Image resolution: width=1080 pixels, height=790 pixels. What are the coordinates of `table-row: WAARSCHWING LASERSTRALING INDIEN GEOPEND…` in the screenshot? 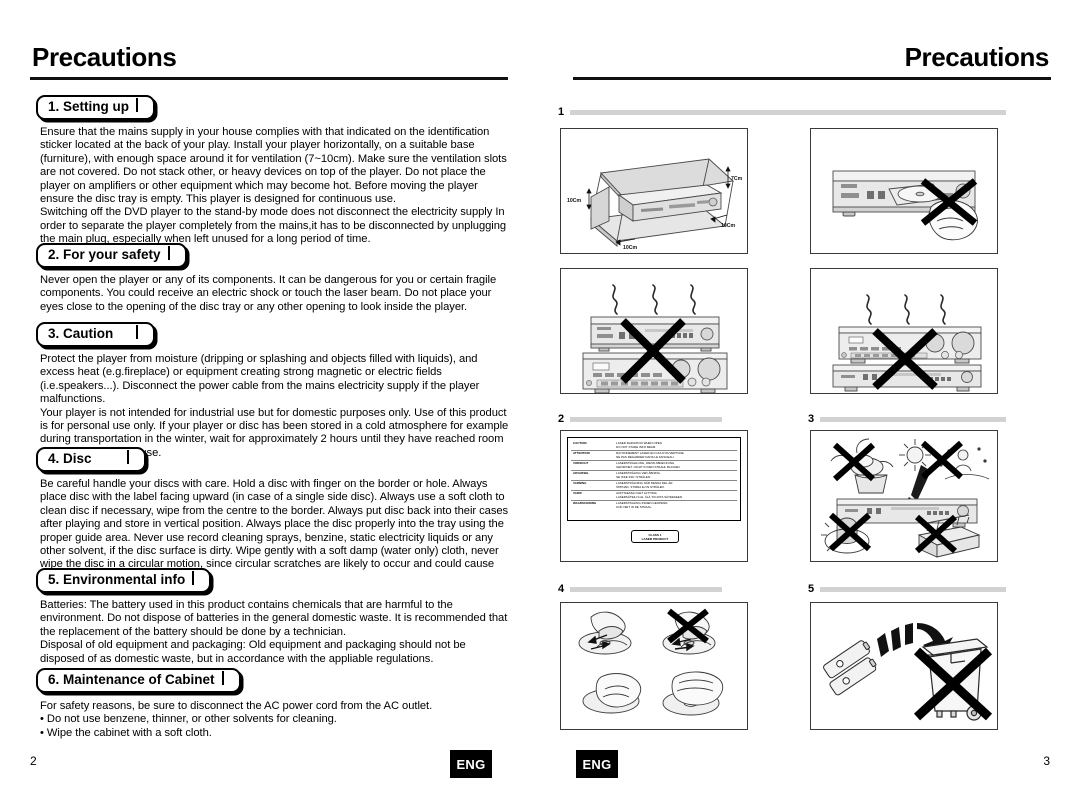 It's located at (654, 506).